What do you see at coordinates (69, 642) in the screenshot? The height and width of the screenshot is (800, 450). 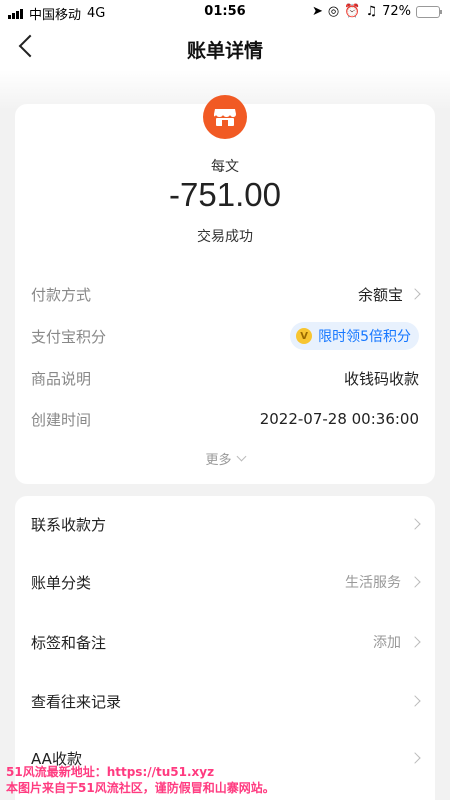 I see `action-label: 标签和备注` at bounding box center [69, 642].